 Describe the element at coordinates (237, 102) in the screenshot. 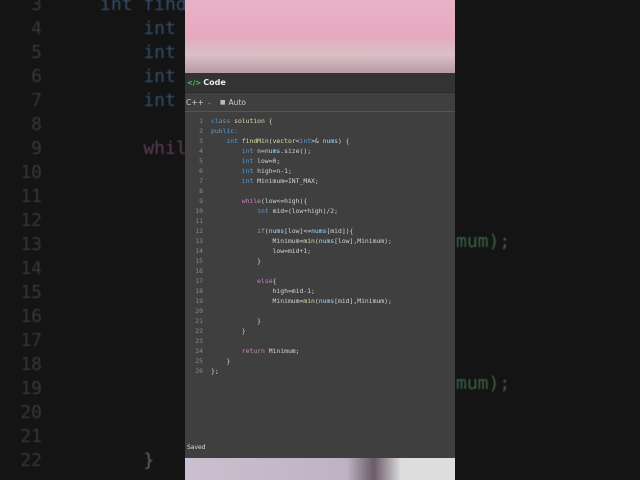

I see `mode-label: Auto` at that location.